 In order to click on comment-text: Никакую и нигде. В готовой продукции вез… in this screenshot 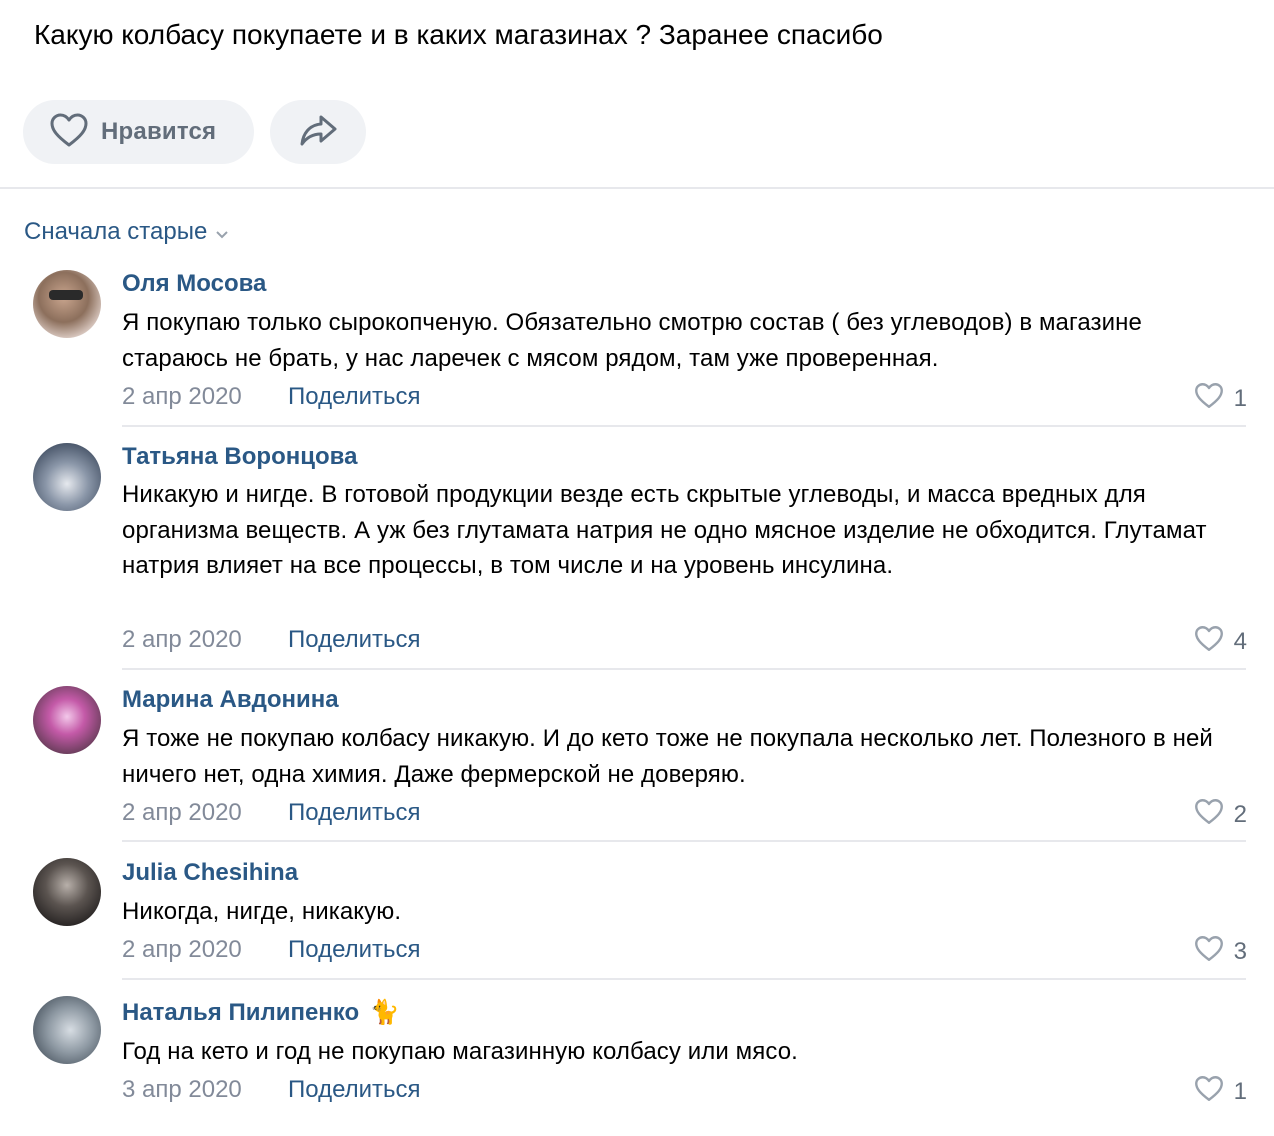, I will do `click(664, 530)`.